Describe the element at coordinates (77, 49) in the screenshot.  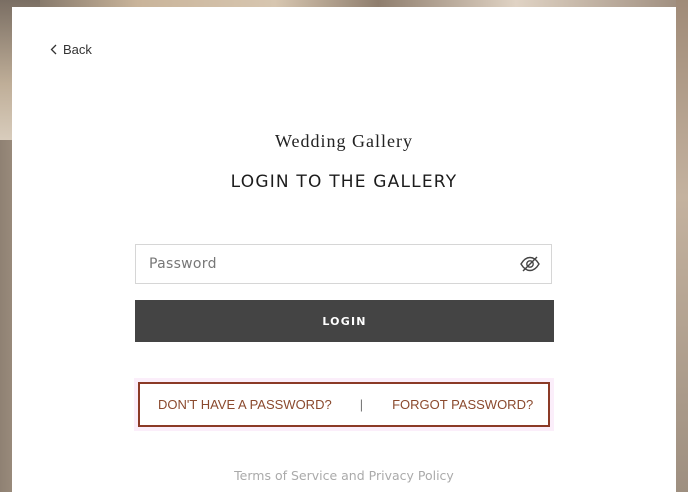
I see `back-label: Back` at that location.